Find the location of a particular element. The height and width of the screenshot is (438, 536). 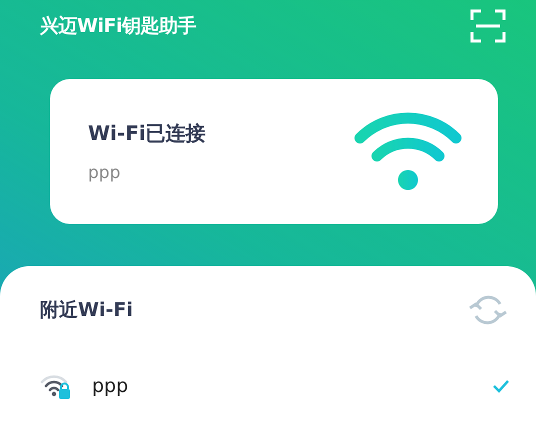

connection-status: Wi-Fi已连接 is located at coordinates (147, 133).